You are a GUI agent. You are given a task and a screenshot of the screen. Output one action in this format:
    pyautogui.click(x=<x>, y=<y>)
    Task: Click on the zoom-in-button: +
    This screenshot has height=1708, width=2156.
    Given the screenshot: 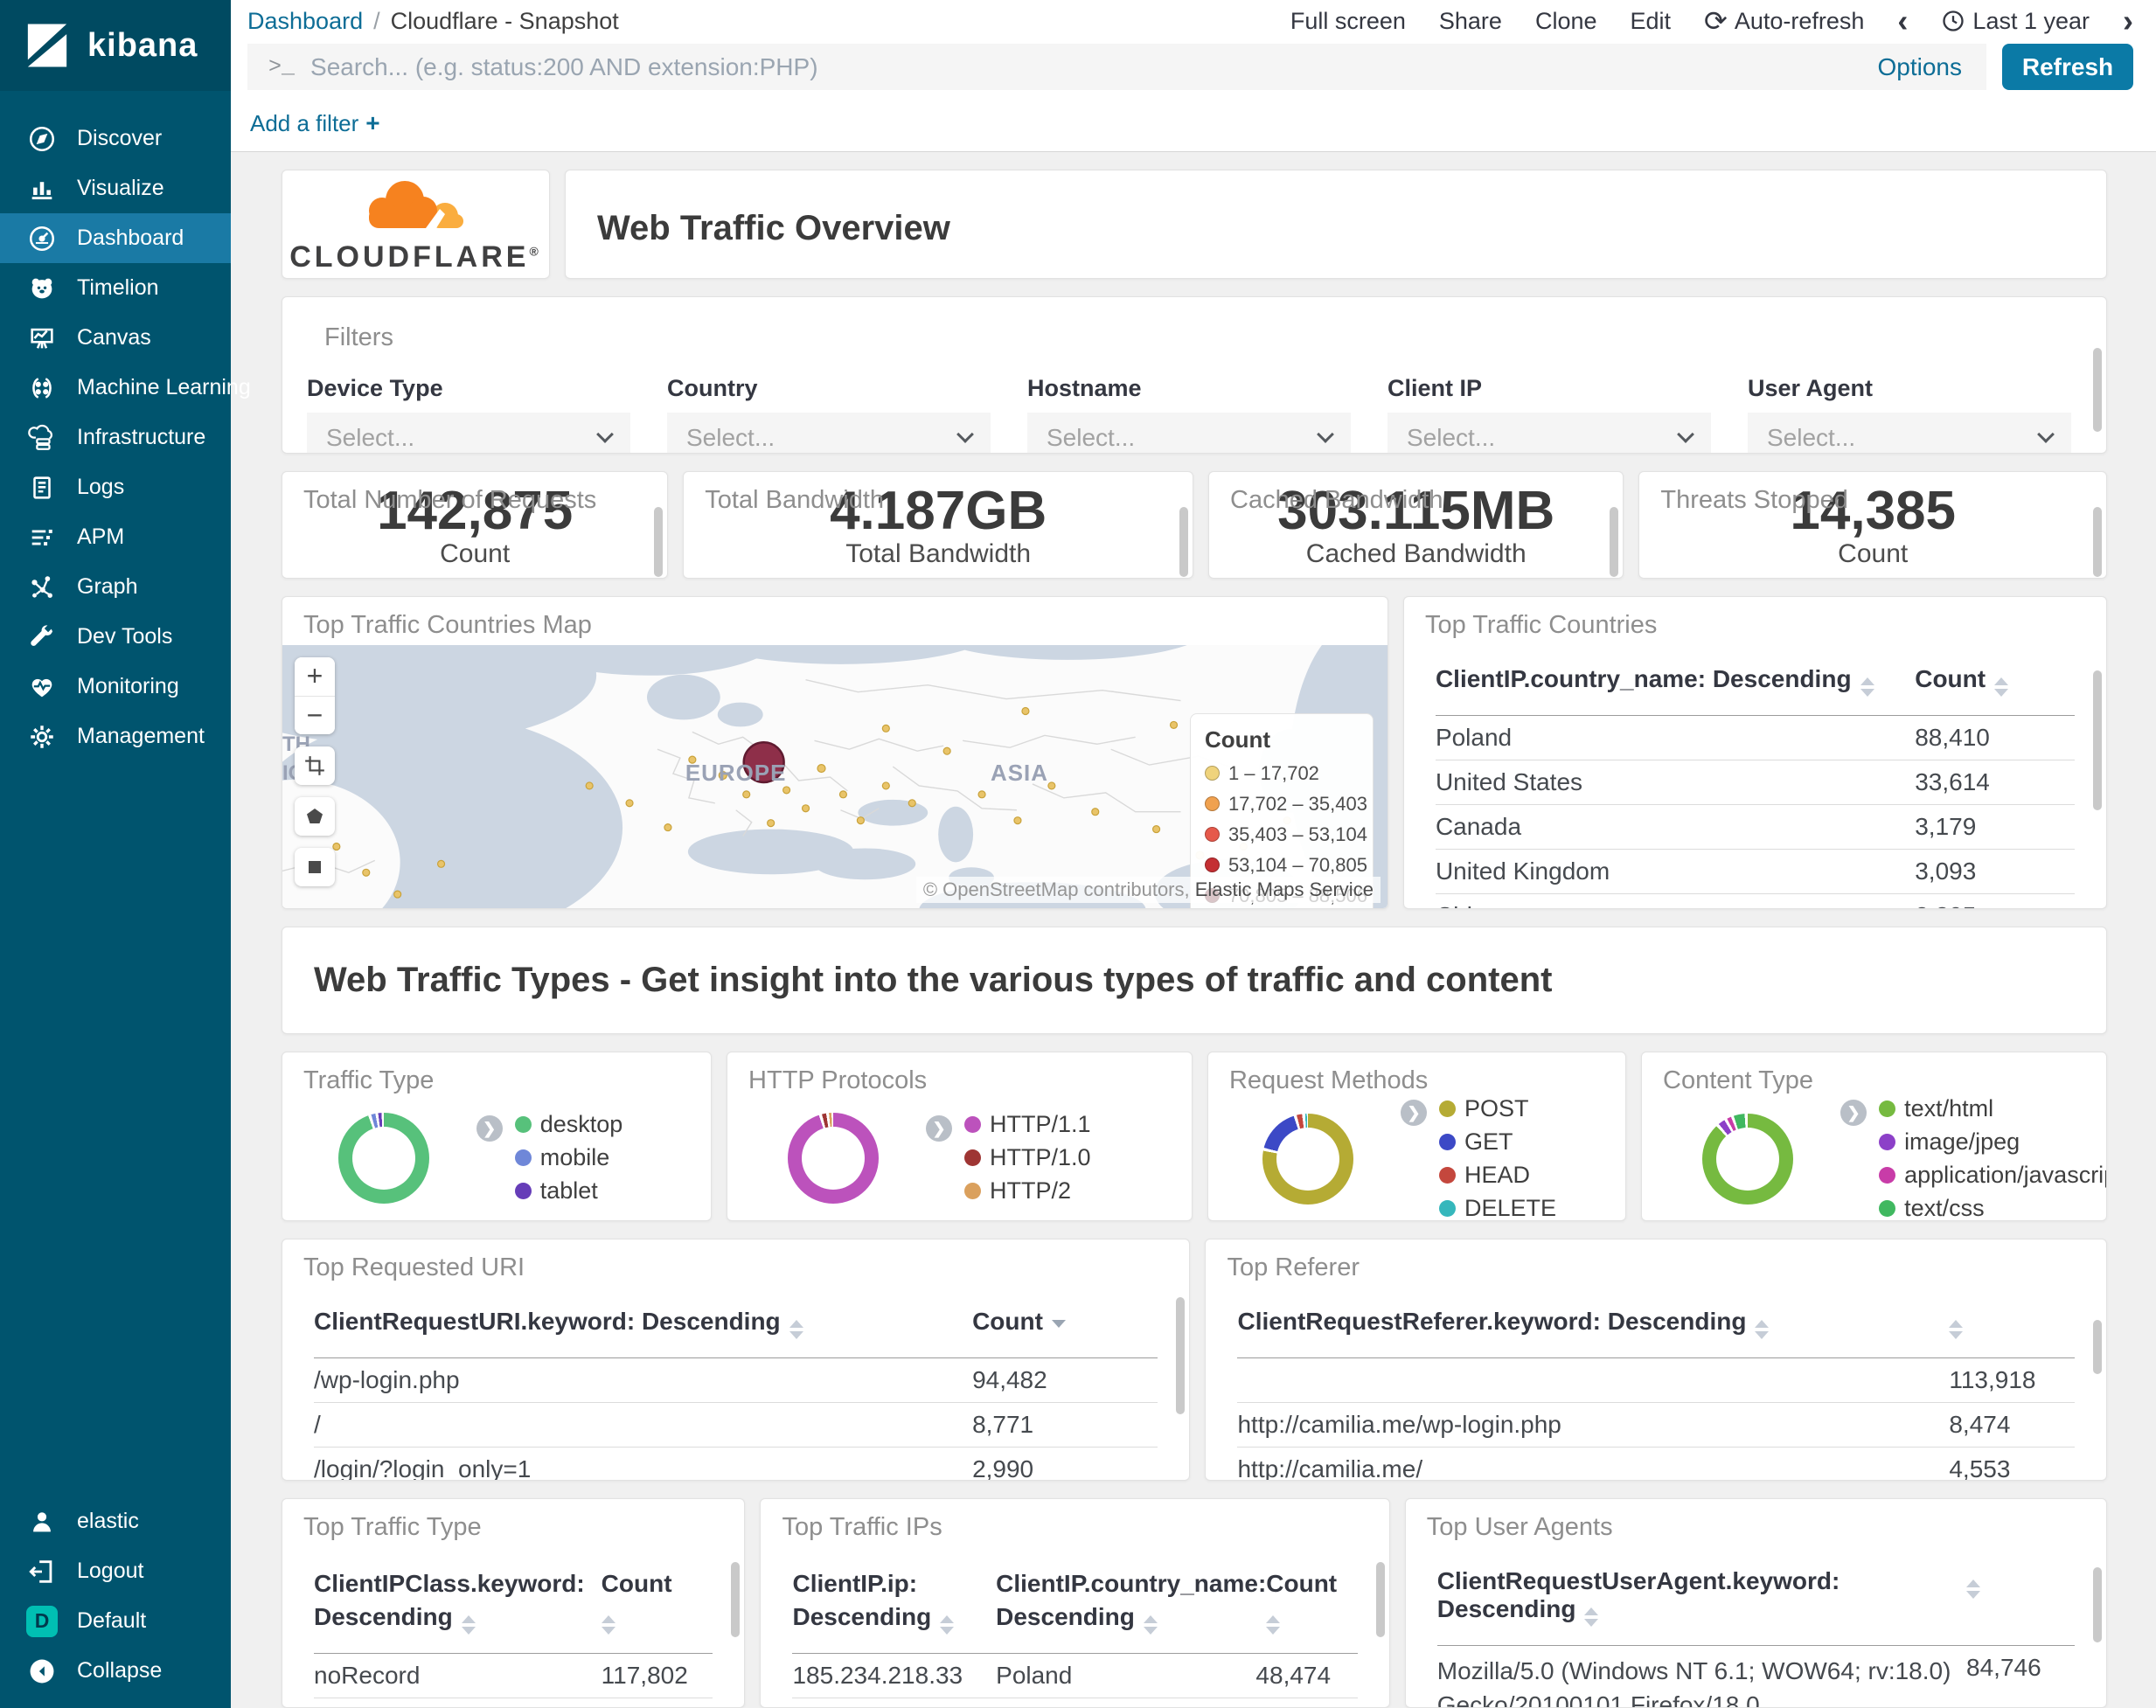 What is the action you would take?
    pyautogui.click(x=315, y=676)
    